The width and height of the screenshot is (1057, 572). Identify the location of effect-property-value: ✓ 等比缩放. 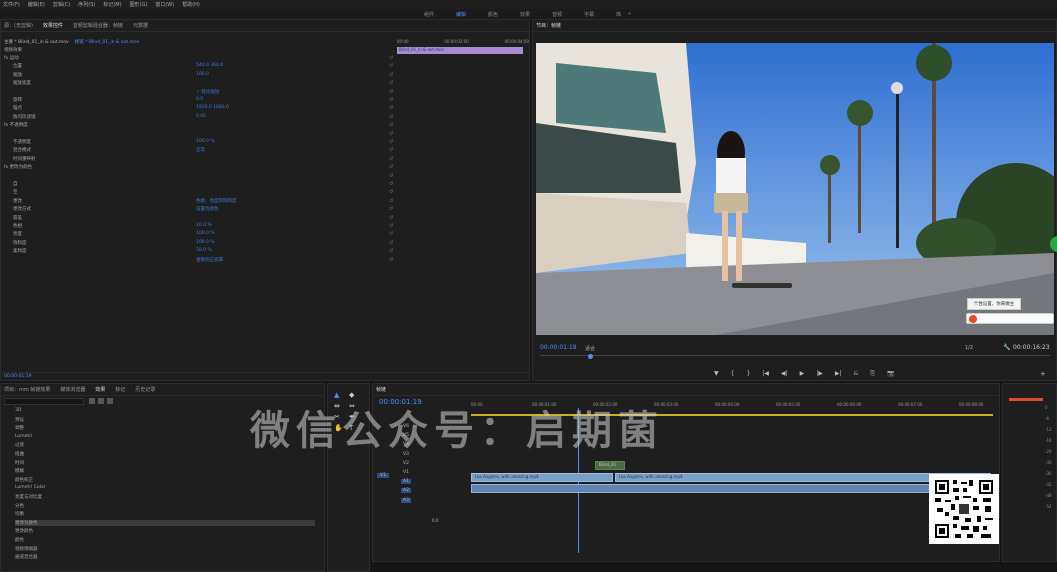
(207, 92).